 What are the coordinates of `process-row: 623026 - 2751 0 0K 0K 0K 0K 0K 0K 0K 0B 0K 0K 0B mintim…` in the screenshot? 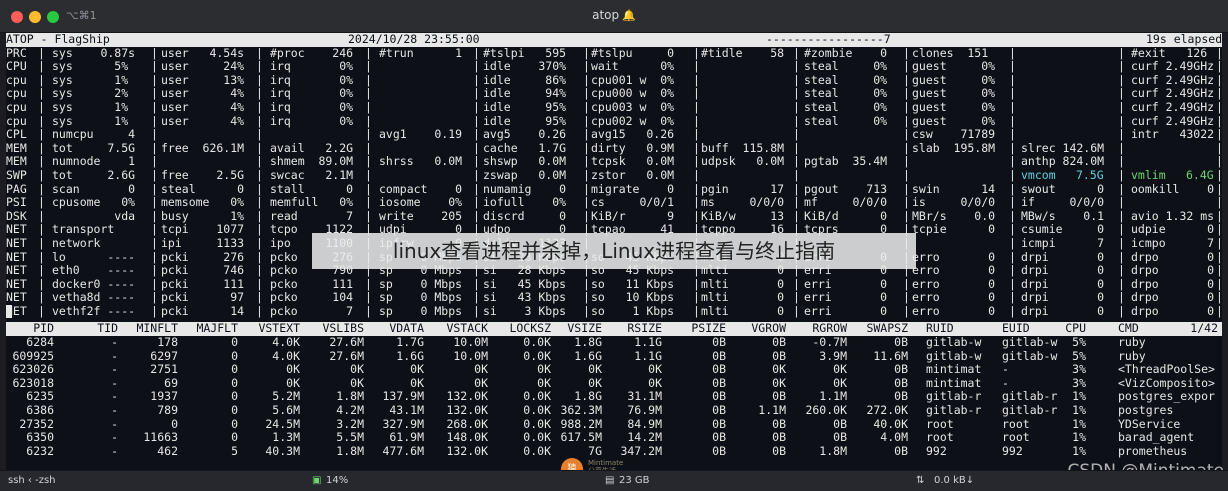 It's located at (614, 370).